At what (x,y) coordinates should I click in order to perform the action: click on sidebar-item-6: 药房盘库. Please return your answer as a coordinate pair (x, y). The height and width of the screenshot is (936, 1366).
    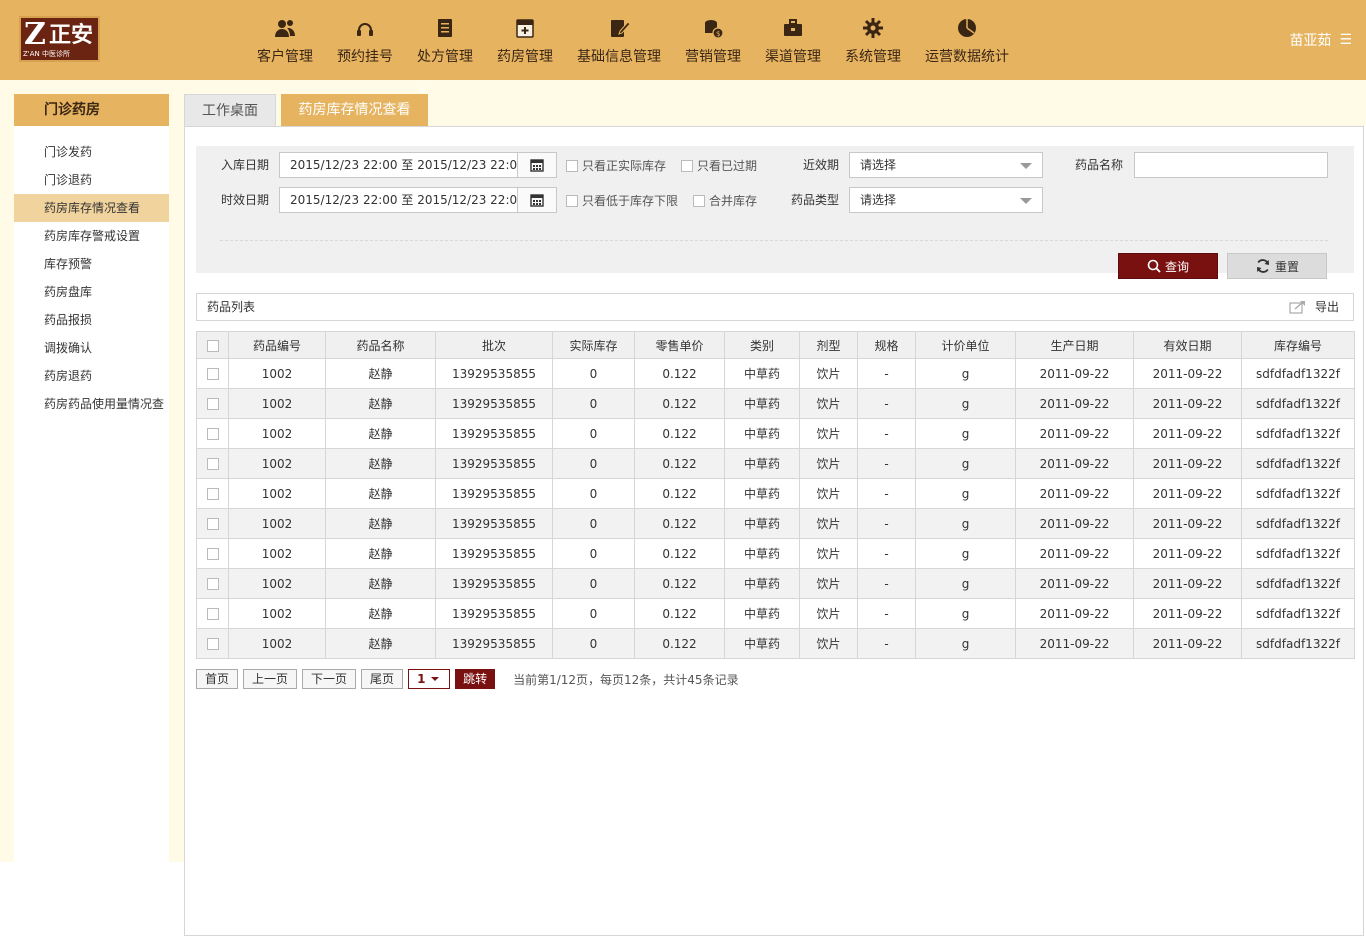
    Looking at the image, I should click on (91, 292).